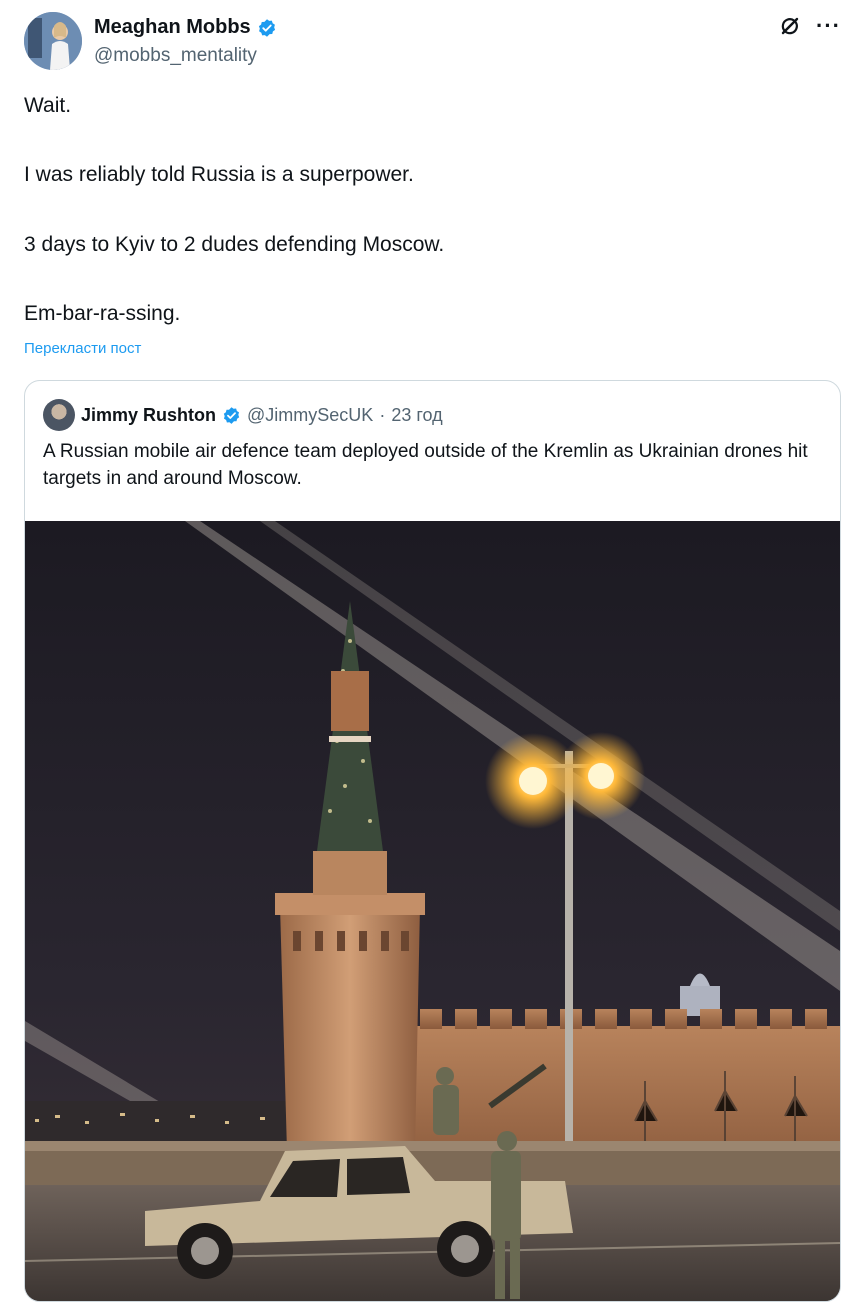 This screenshot has width=865, height=1302. I want to click on author-name: Meaghan Mobbs, so click(172, 27).